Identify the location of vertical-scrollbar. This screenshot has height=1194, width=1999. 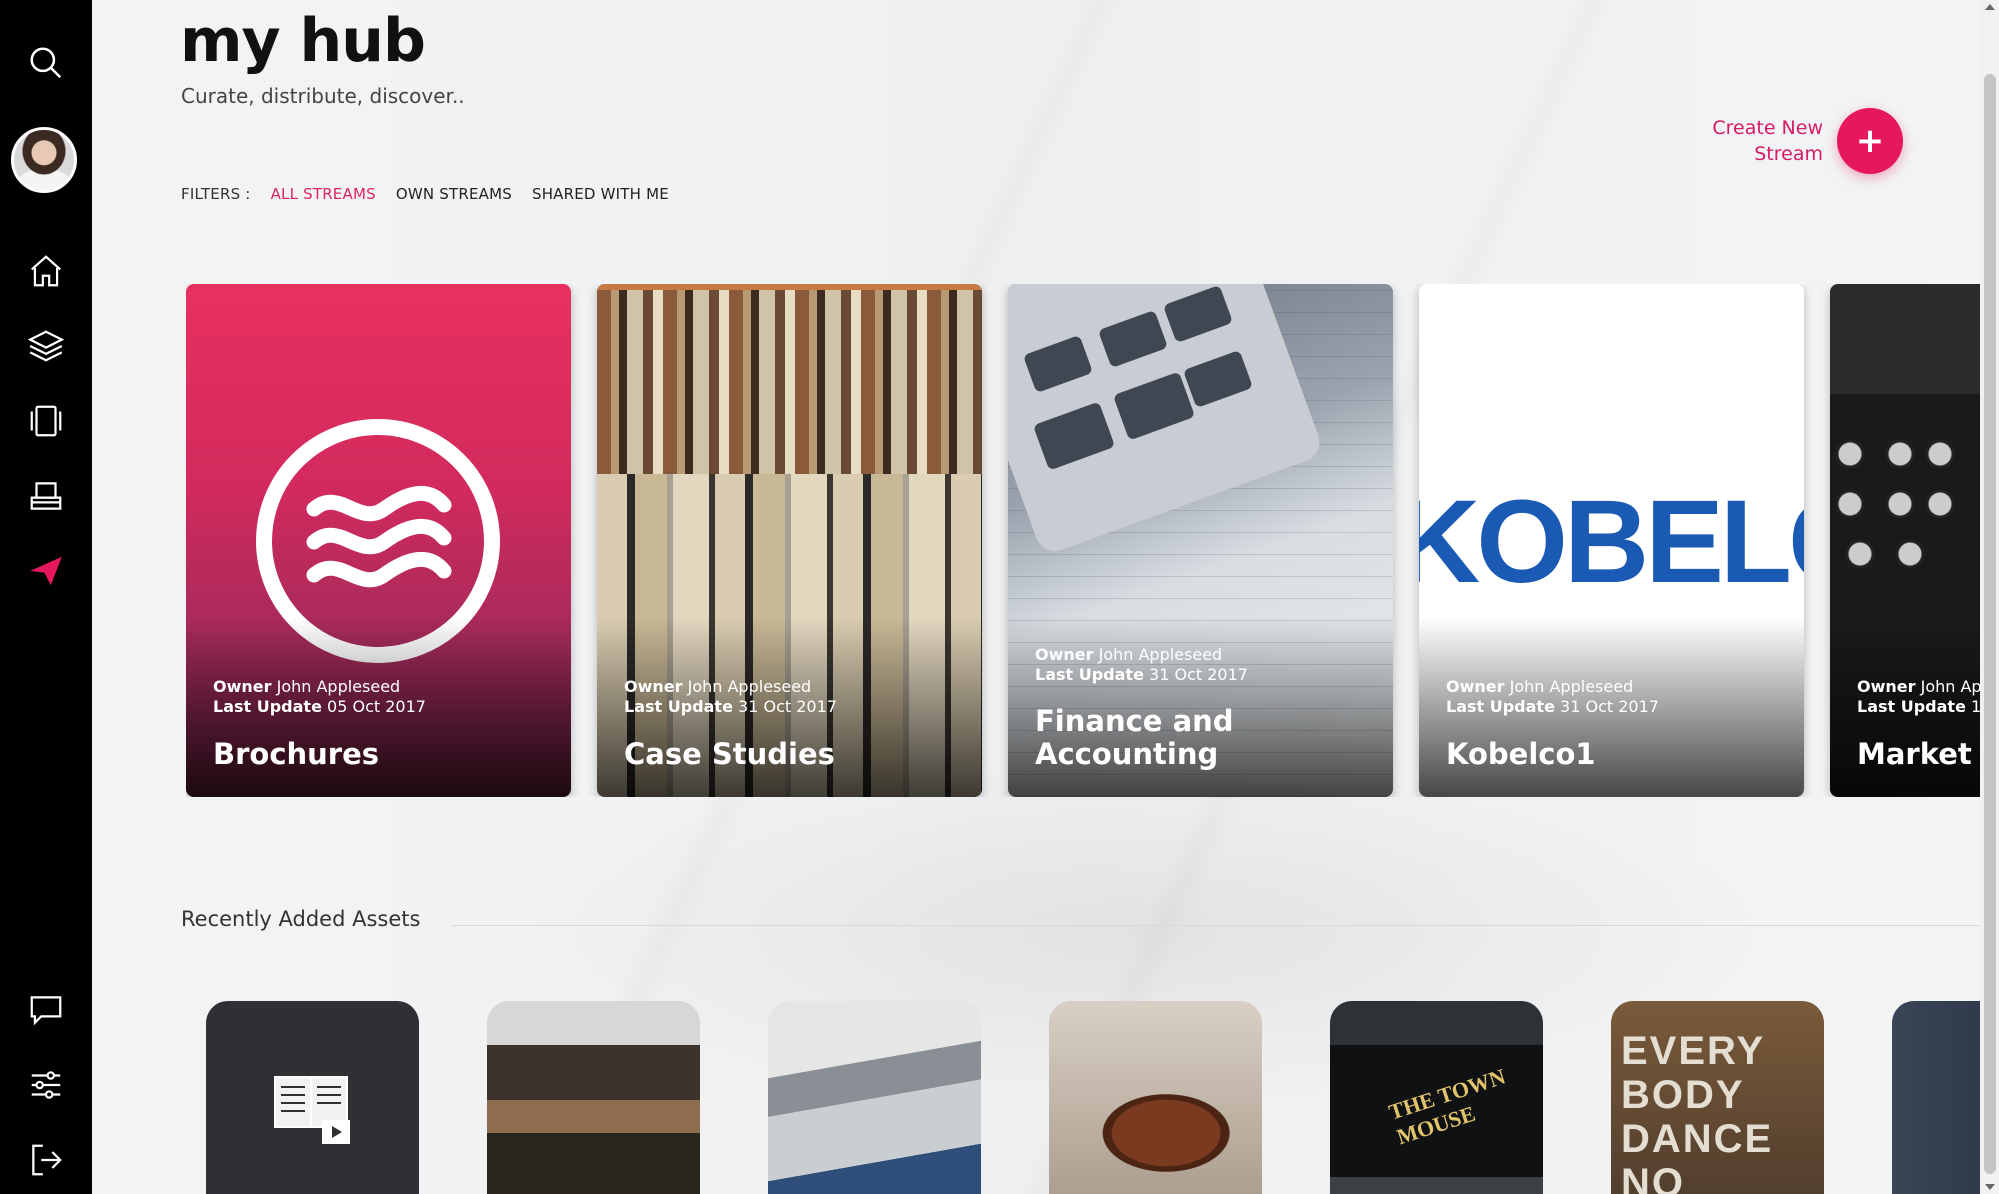
(1990, 597).